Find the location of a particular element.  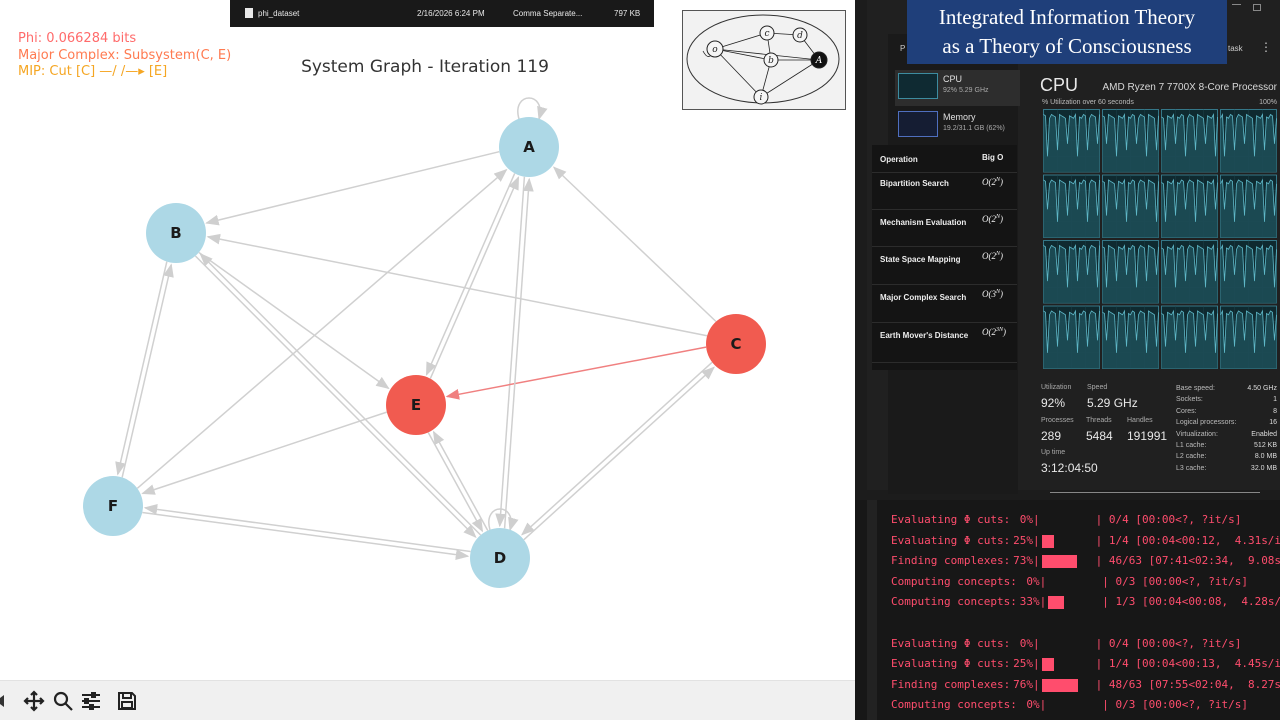

spec-value: Enabled is located at coordinates (1264, 434).